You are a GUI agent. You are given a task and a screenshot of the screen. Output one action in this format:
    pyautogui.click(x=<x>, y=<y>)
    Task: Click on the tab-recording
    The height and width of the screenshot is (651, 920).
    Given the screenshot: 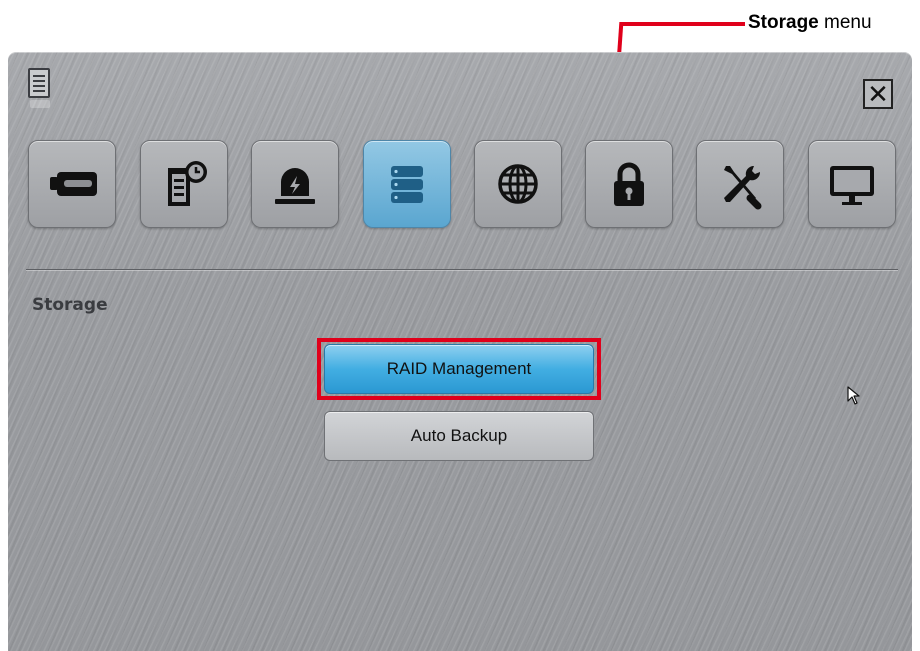 What is the action you would take?
    pyautogui.click(x=72, y=184)
    